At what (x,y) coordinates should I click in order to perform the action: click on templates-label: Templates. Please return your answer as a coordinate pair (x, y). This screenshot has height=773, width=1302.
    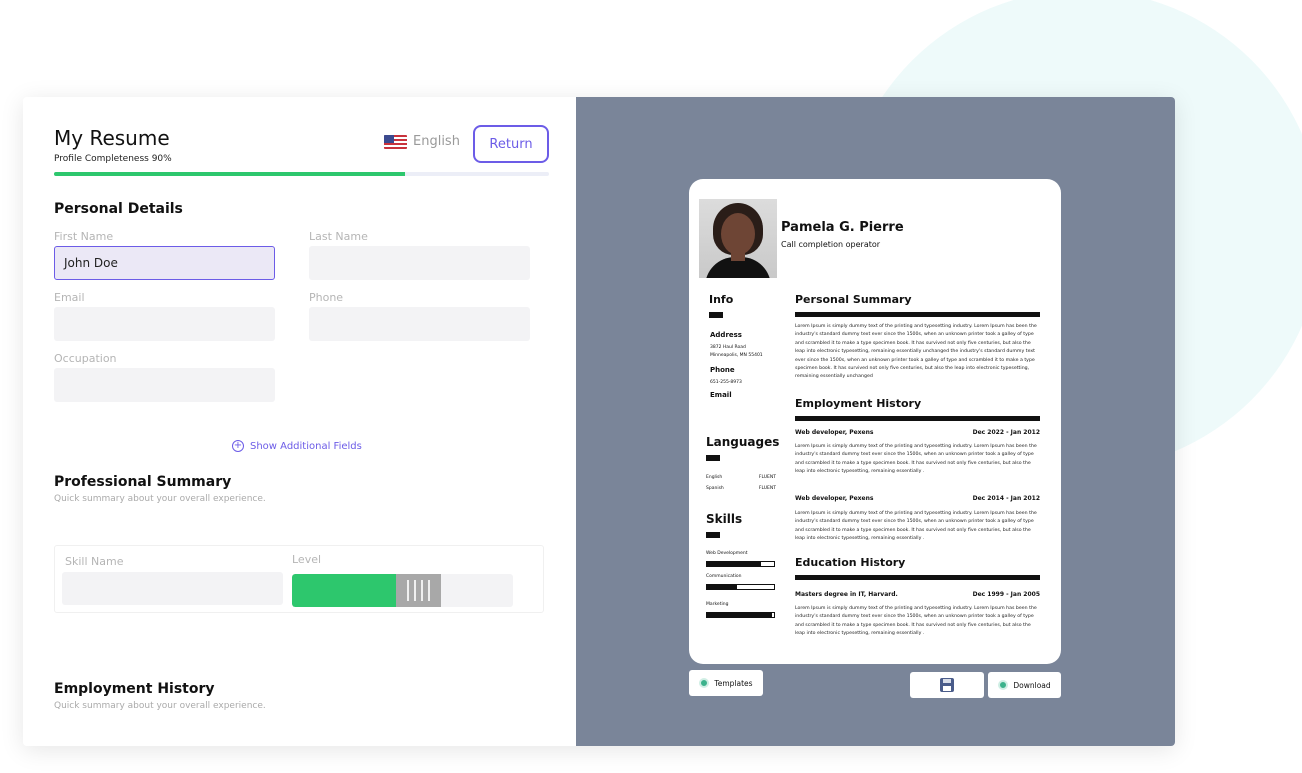
    Looking at the image, I should click on (733, 683).